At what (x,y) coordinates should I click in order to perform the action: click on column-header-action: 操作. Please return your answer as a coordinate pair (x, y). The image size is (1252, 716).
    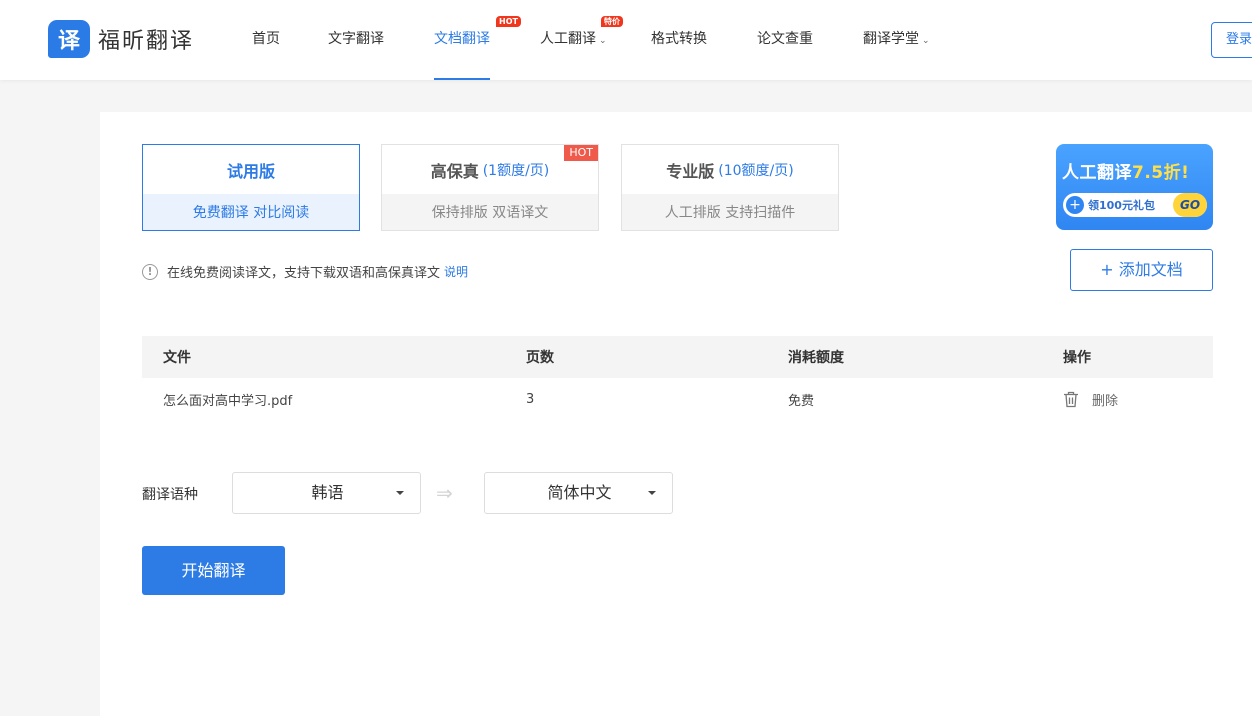
    Looking at the image, I should click on (1077, 358).